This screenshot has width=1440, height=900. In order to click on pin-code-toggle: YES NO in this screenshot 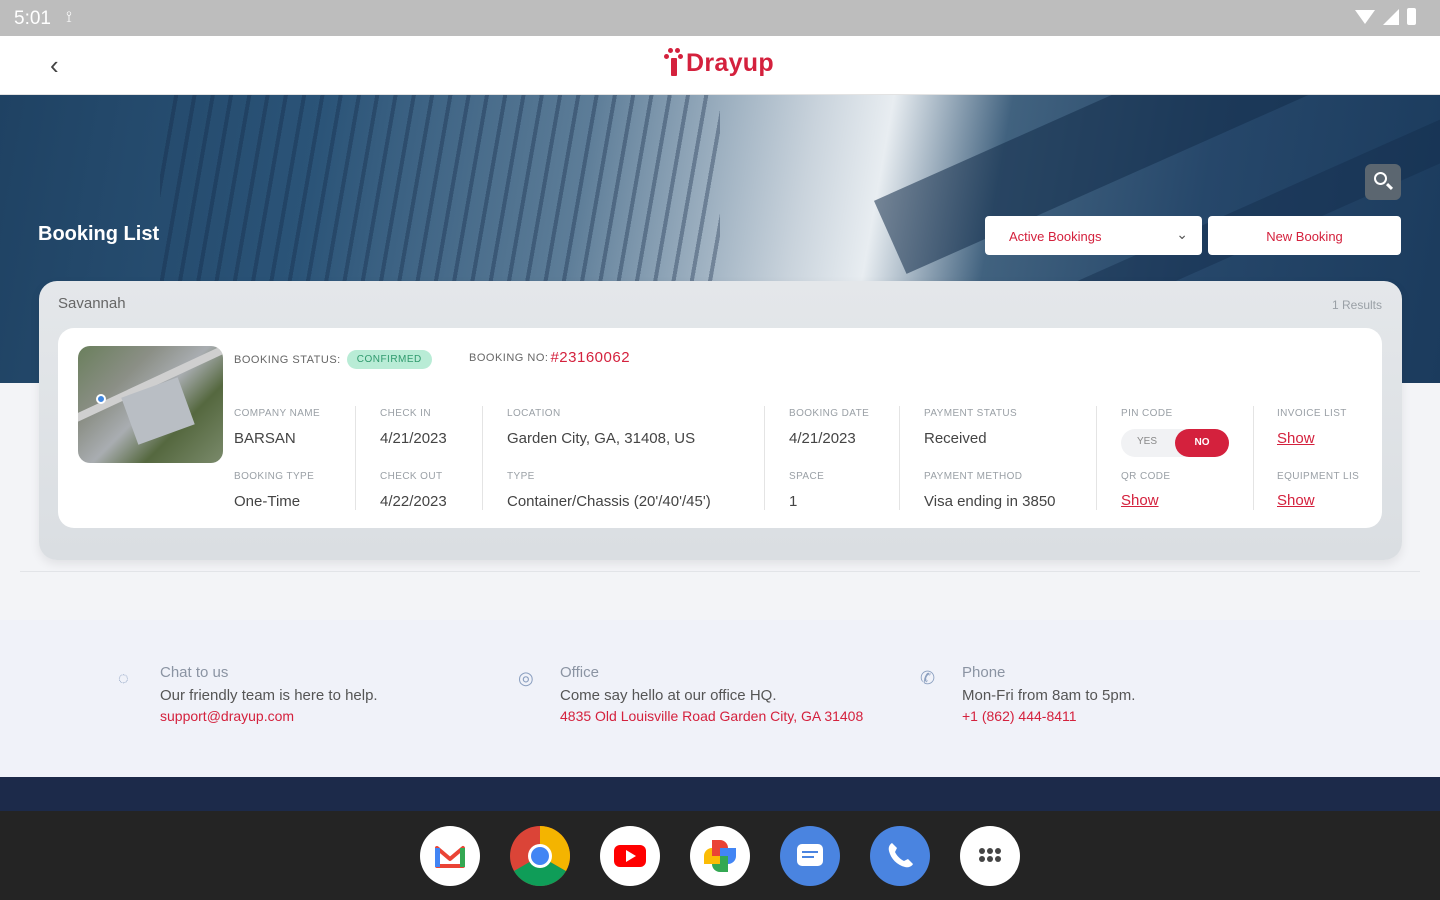, I will do `click(1175, 443)`.